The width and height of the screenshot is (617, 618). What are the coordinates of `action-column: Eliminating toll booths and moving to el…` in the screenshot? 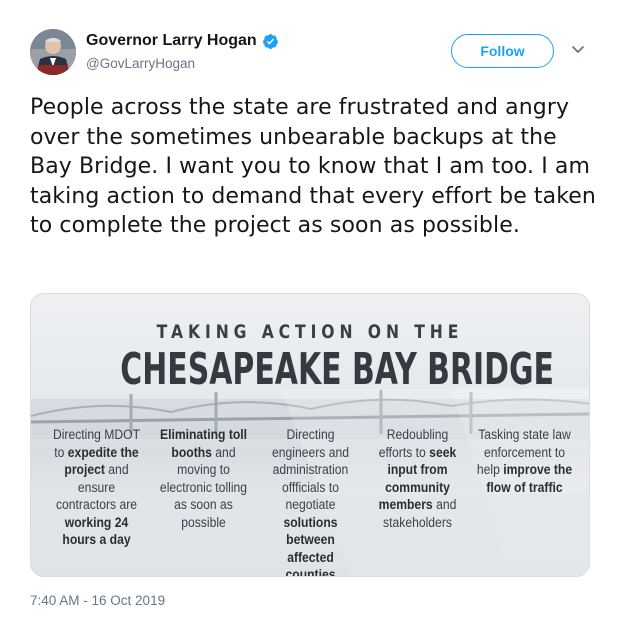 It's located at (203, 501).